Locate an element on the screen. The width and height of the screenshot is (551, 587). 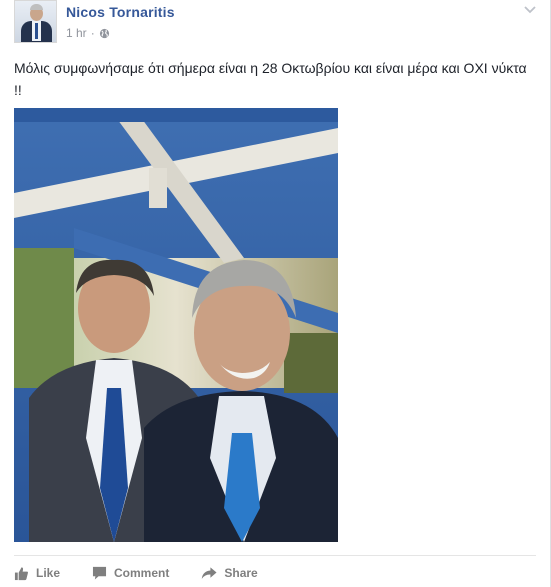
comment-button: Comment is located at coordinates (130, 573).